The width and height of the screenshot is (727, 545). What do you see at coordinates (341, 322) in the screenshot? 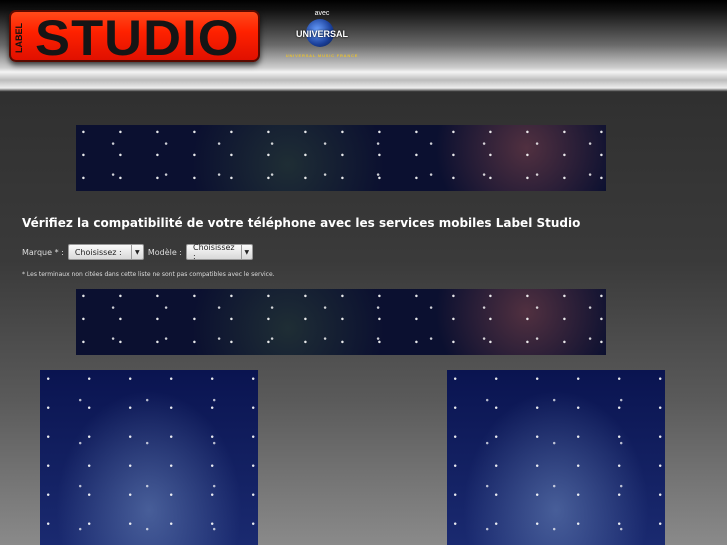
I see `middle-banner-image` at bounding box center [341, 322].